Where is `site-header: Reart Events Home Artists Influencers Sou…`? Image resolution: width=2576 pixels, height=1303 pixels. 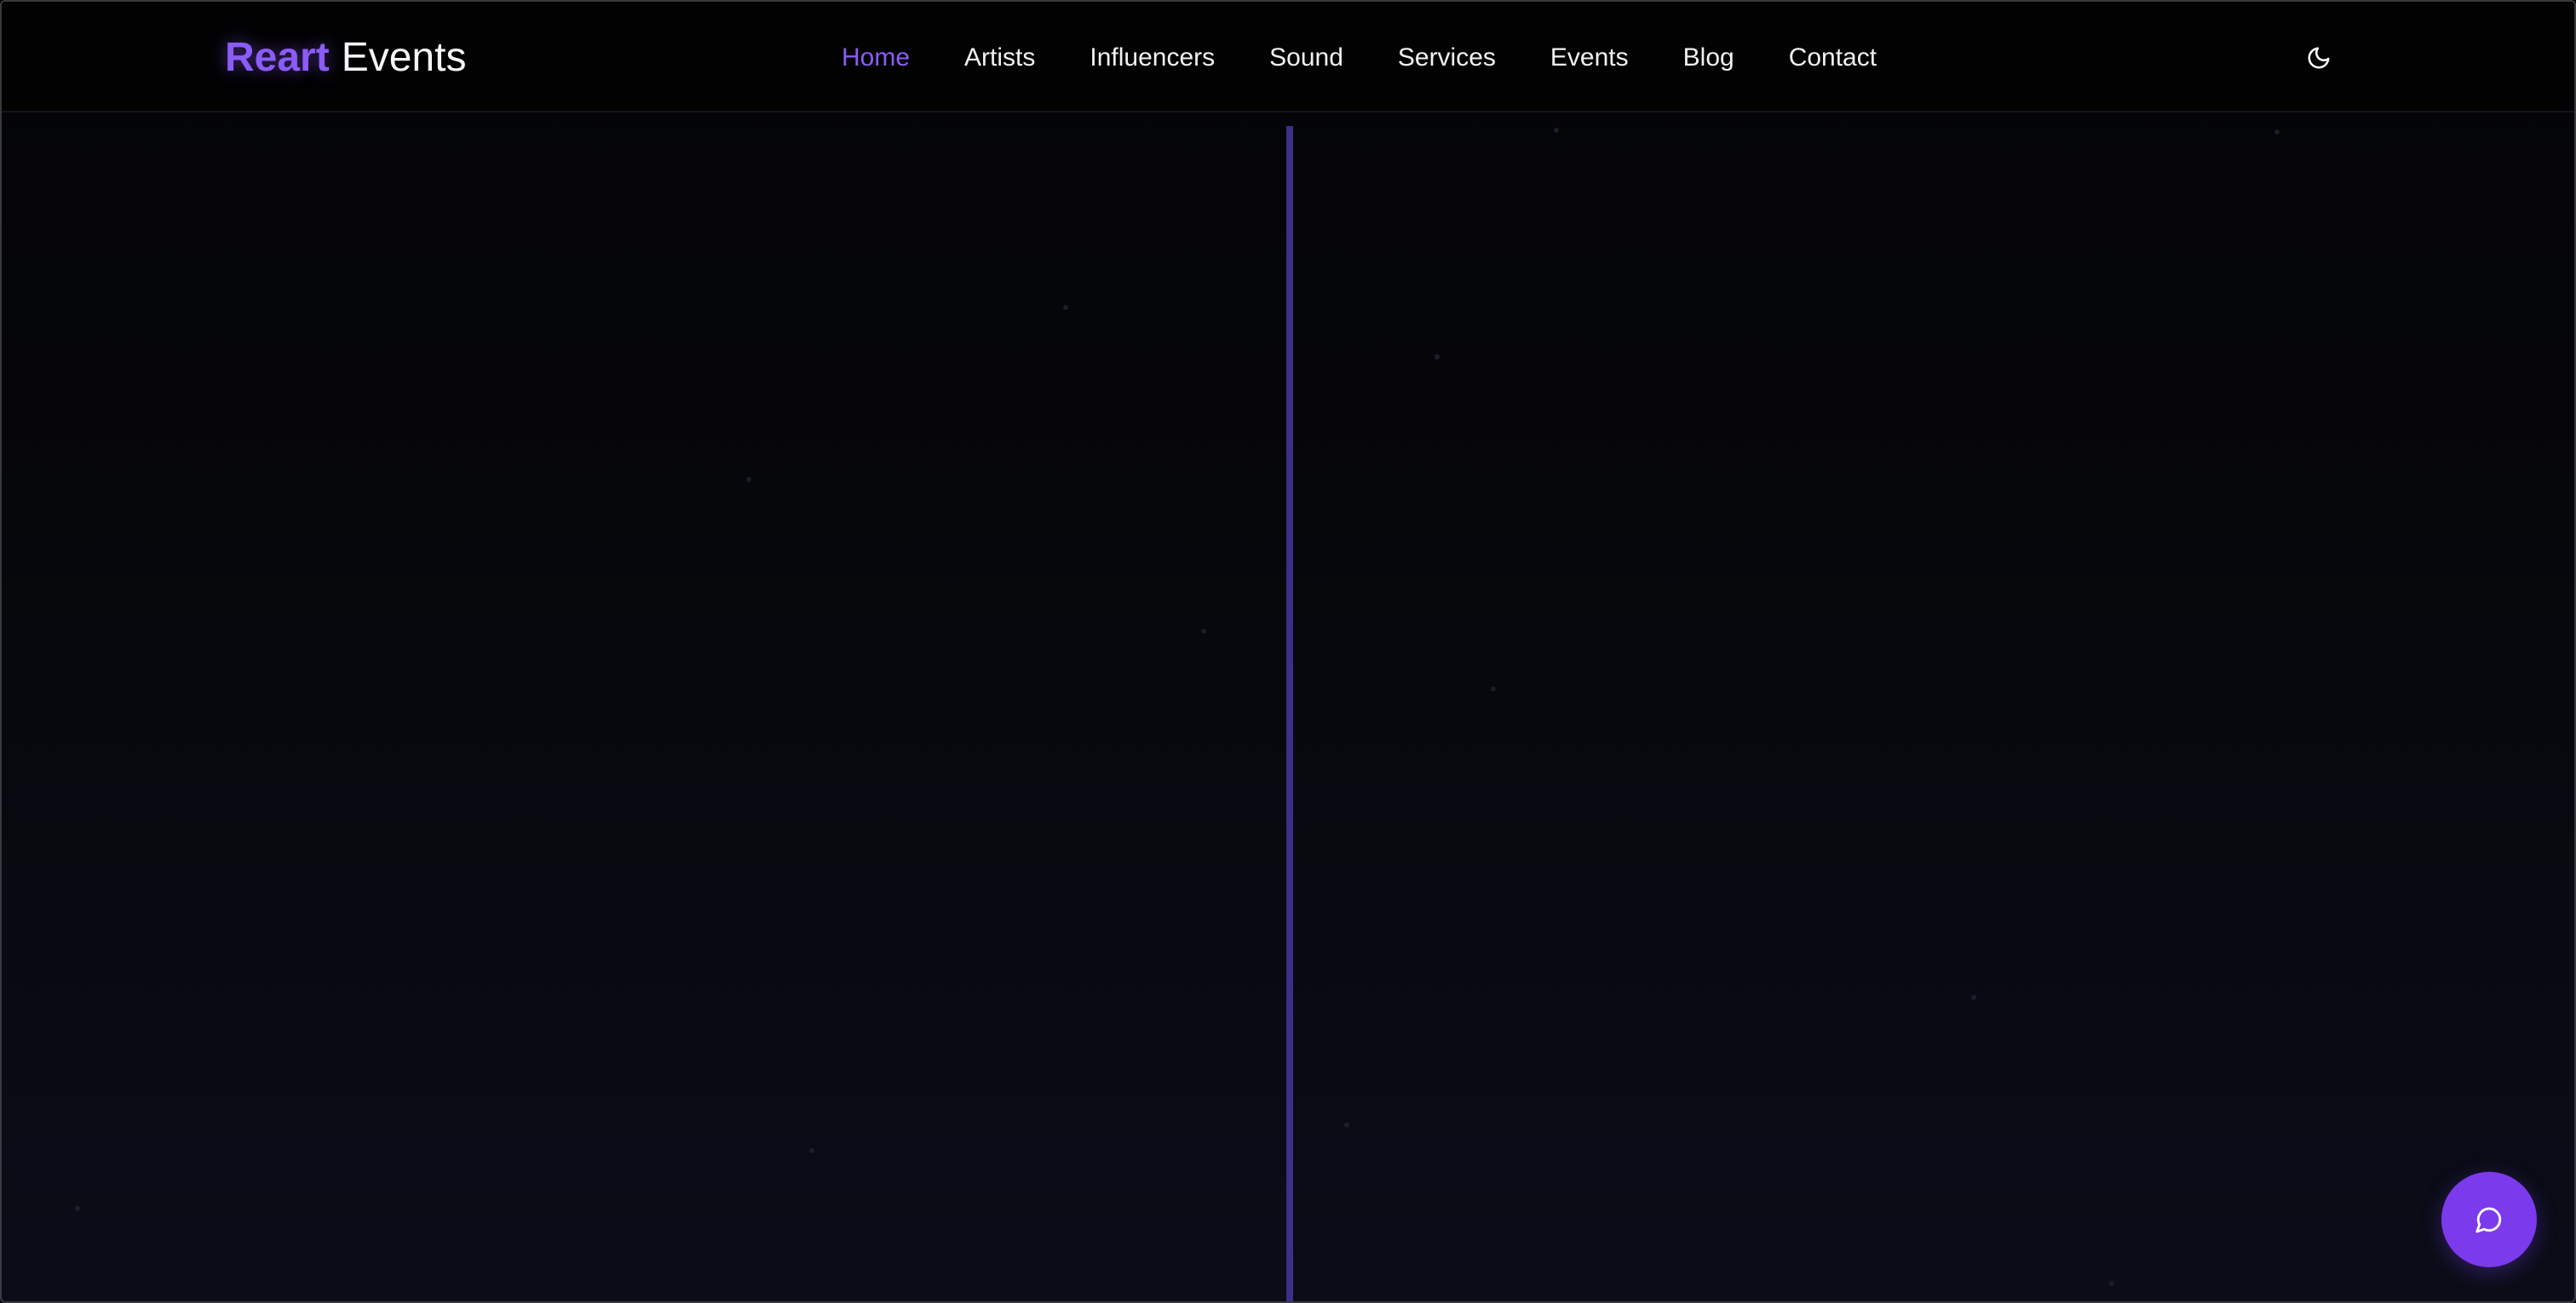
site-header: Reart Events Home Artists Influencers Sou… is located at coordinates (1288, 57).